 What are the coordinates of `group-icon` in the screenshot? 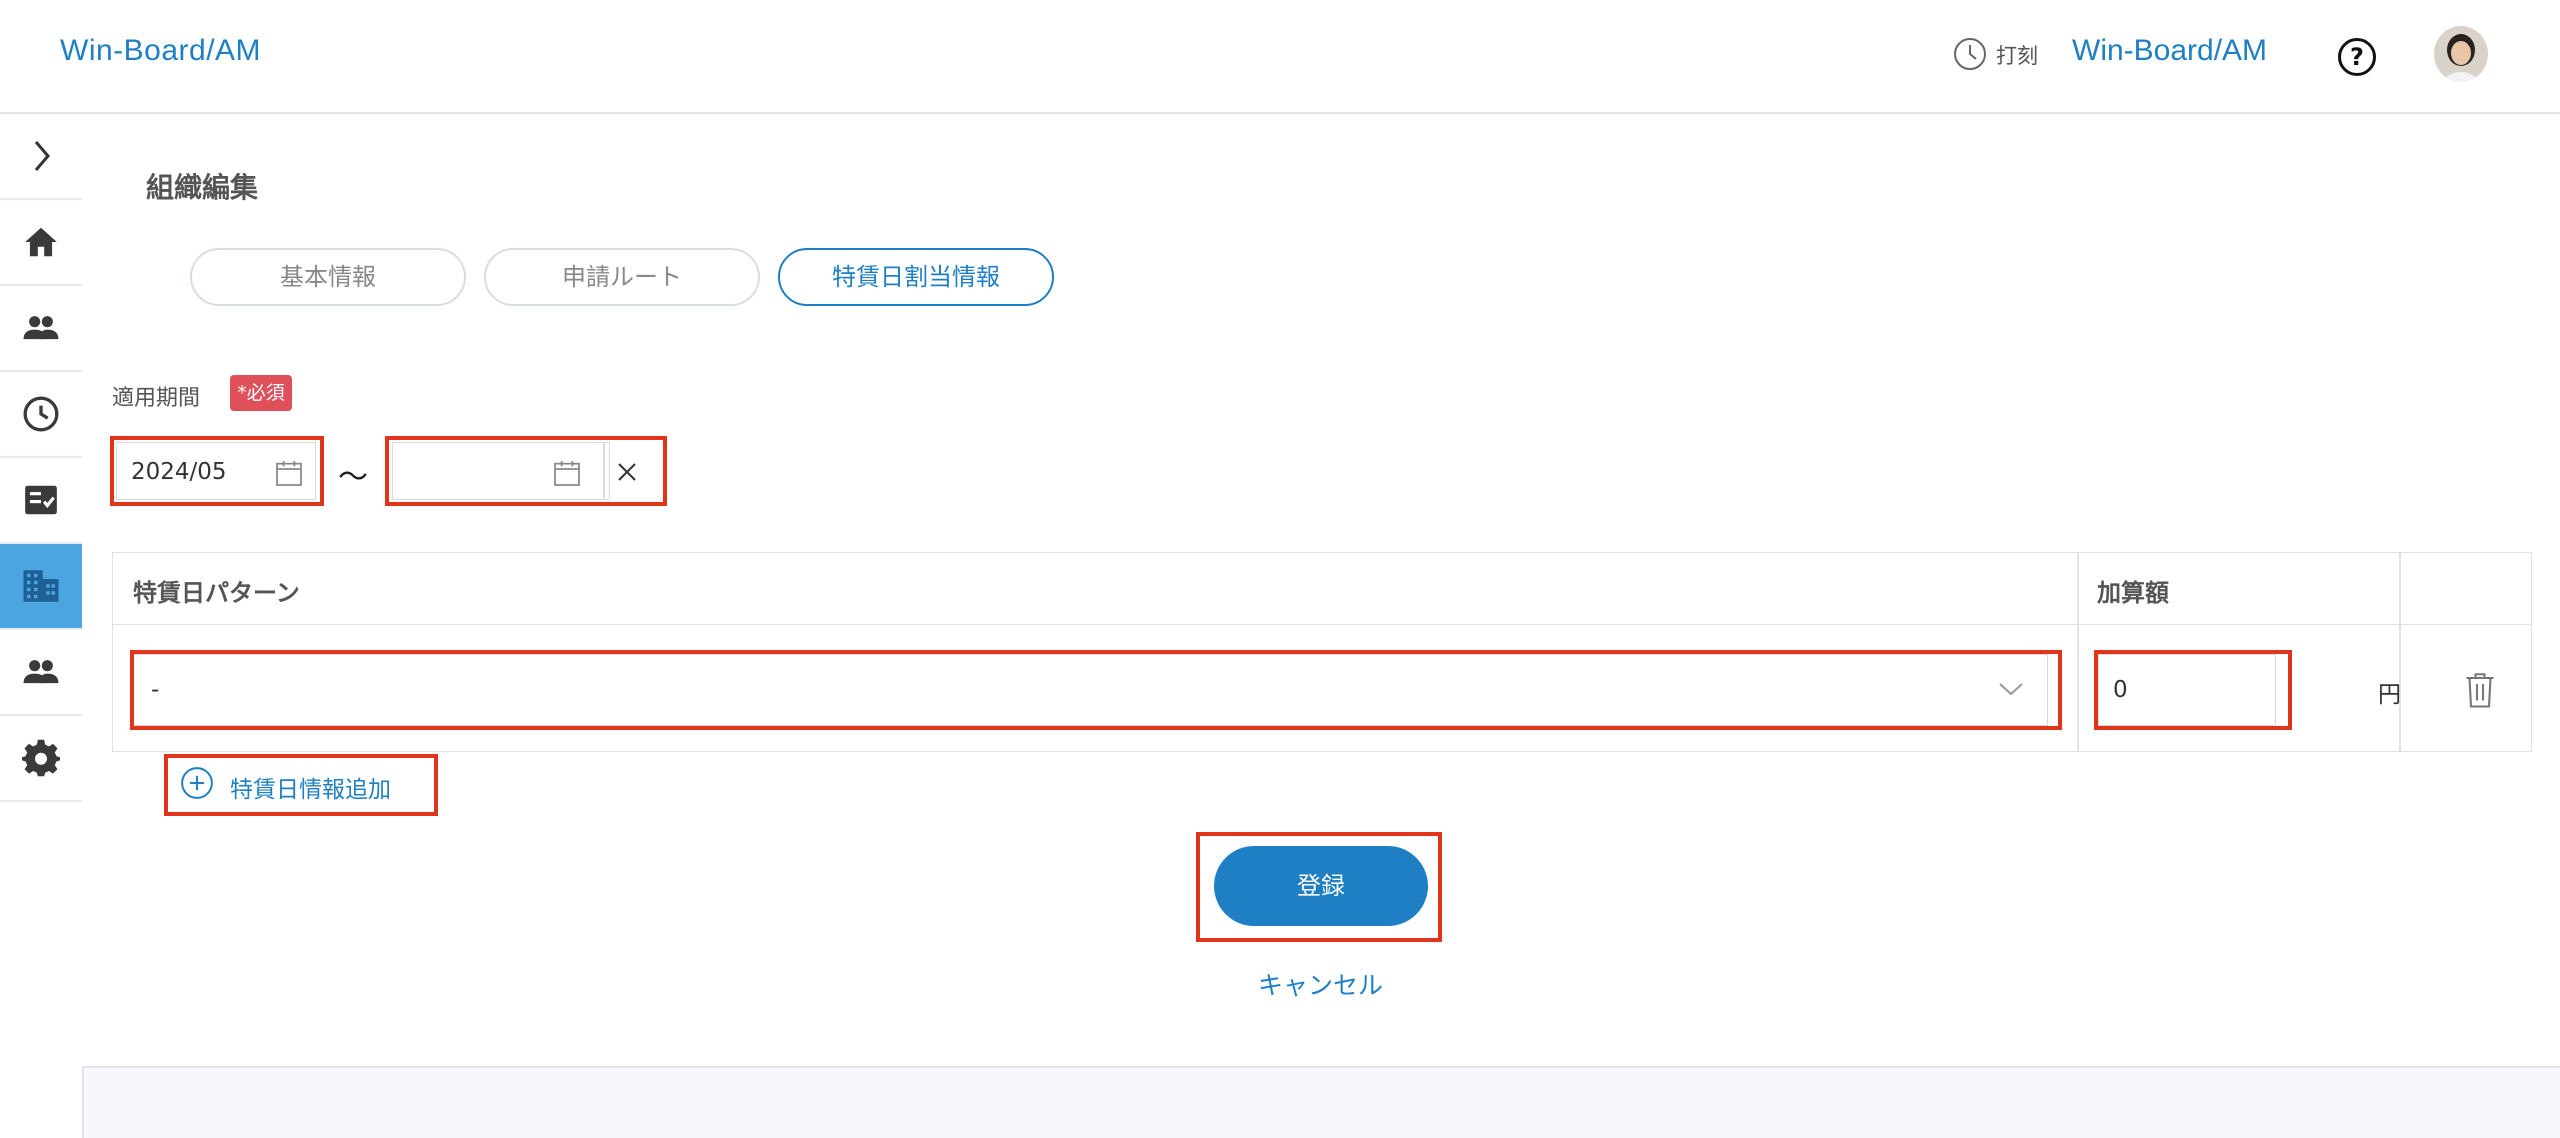 It's located at (41, 672).